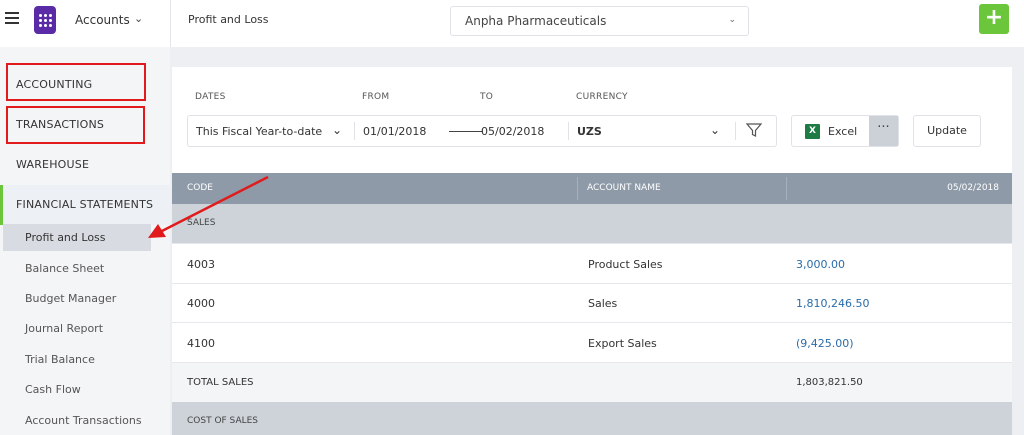 This screenshot has width=1024, height=435. Describe the element at coordinates (466, 131) in the screenshot. I see `date-range-dash` at that location.